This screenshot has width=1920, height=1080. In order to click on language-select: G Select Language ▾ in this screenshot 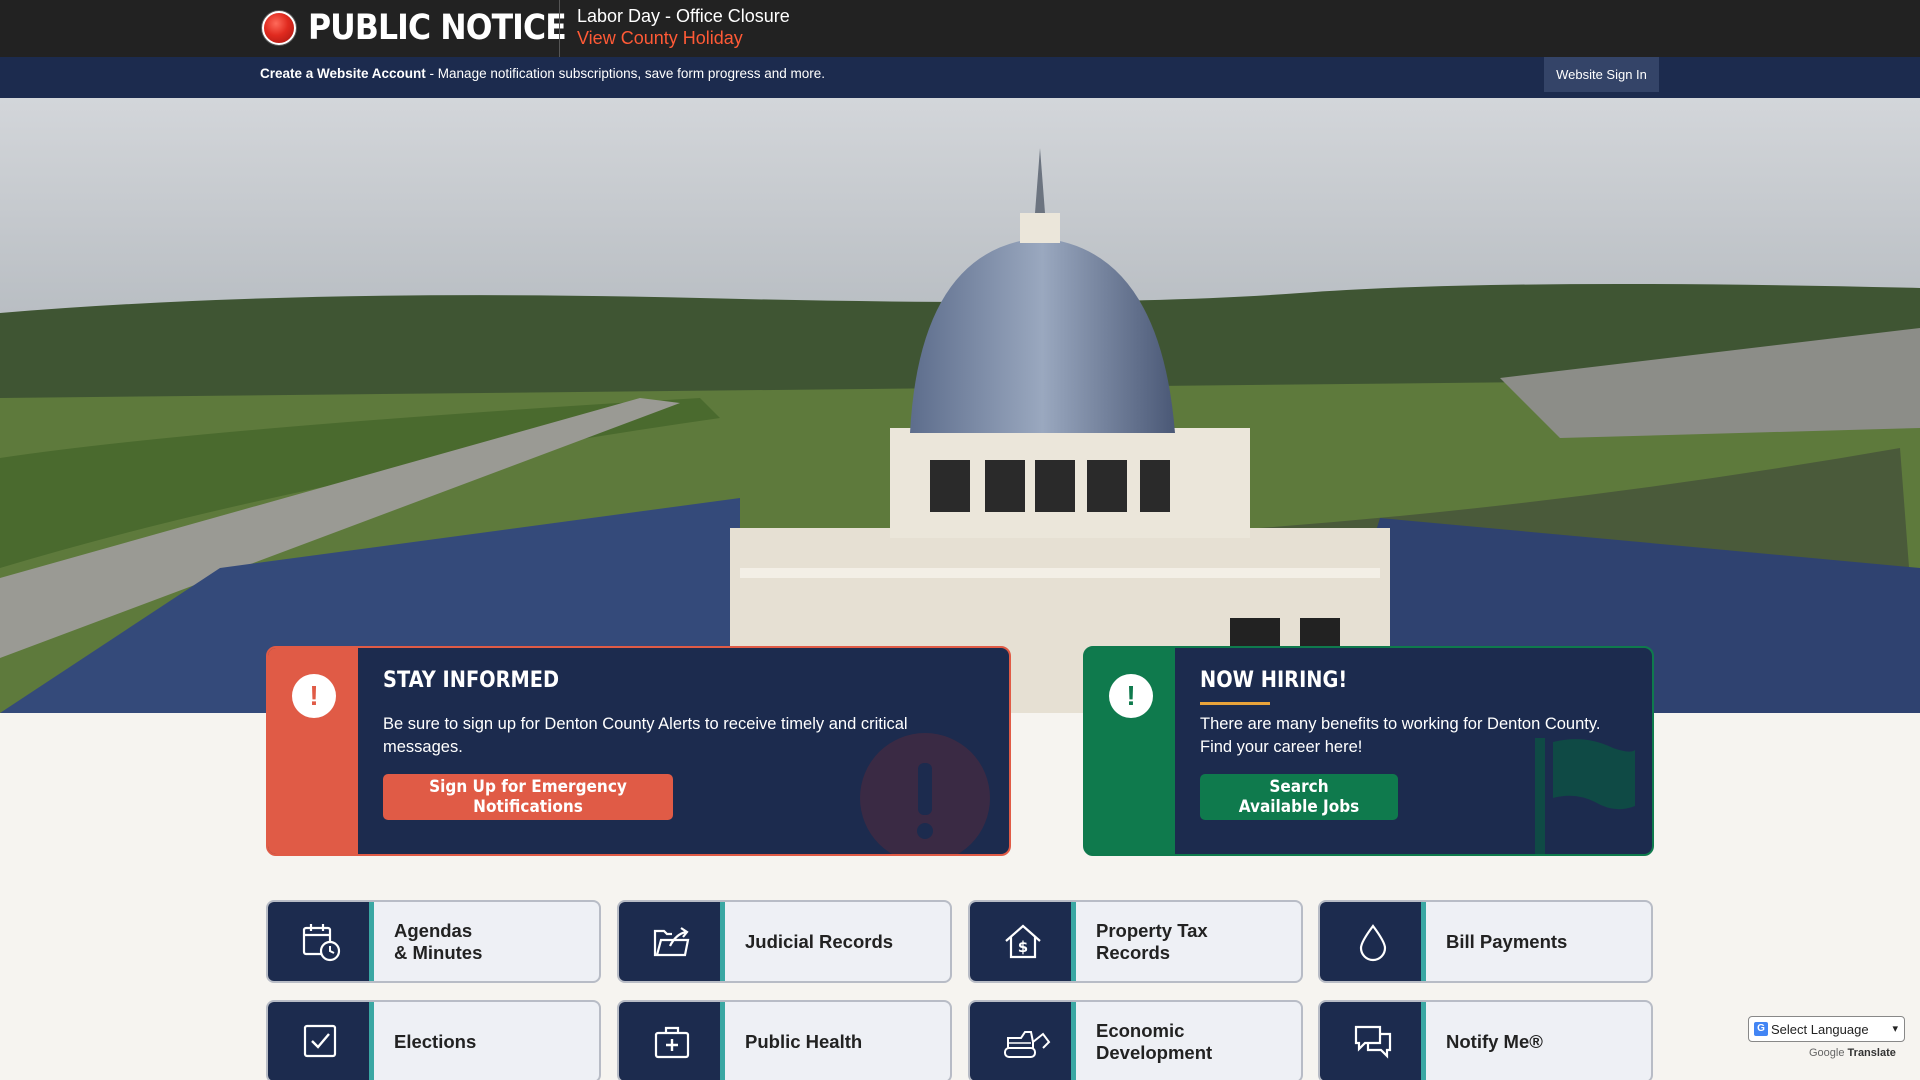, I will do `click(1826, 1029)`.